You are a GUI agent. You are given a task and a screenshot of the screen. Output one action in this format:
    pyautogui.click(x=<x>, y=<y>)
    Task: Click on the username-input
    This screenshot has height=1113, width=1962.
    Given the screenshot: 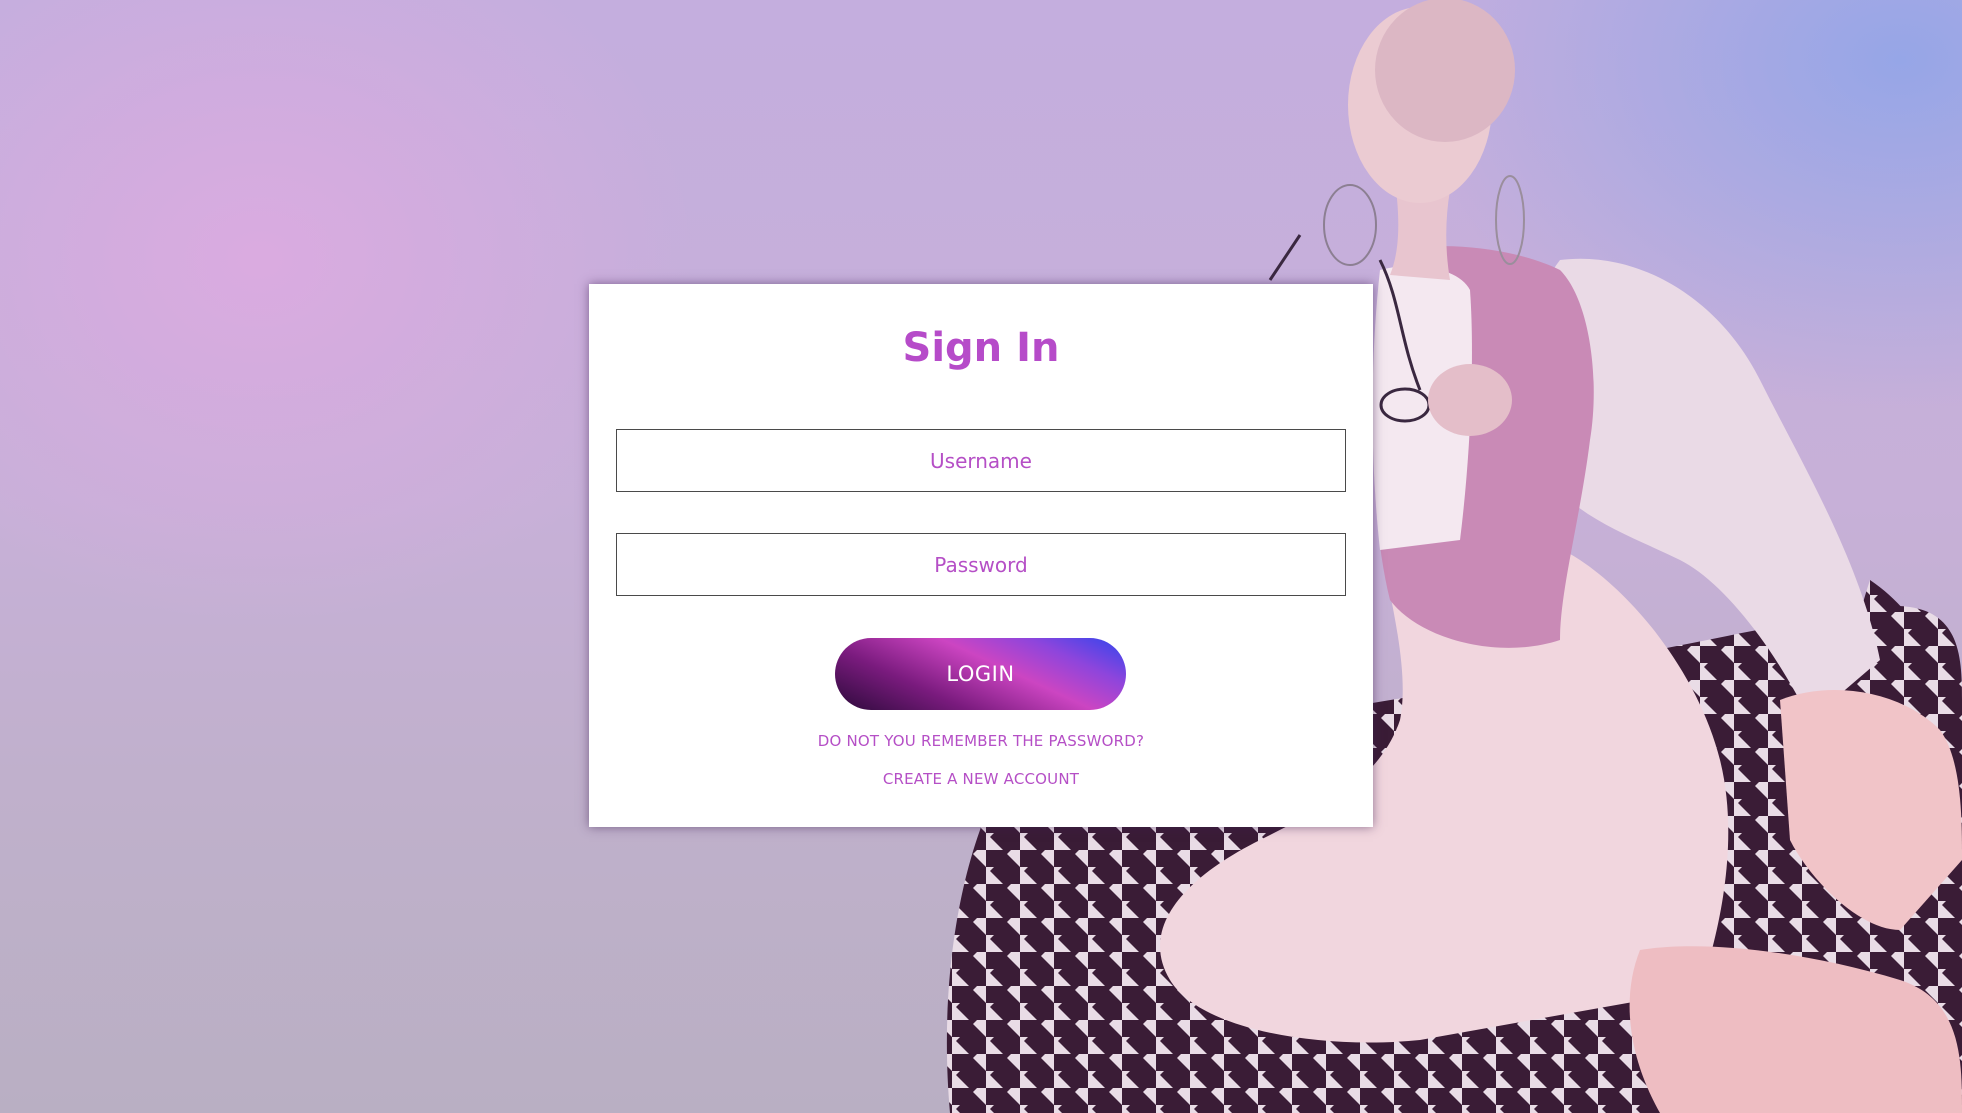 What is the action you would take?
    pyautogui.click(x=981, y=460)
    